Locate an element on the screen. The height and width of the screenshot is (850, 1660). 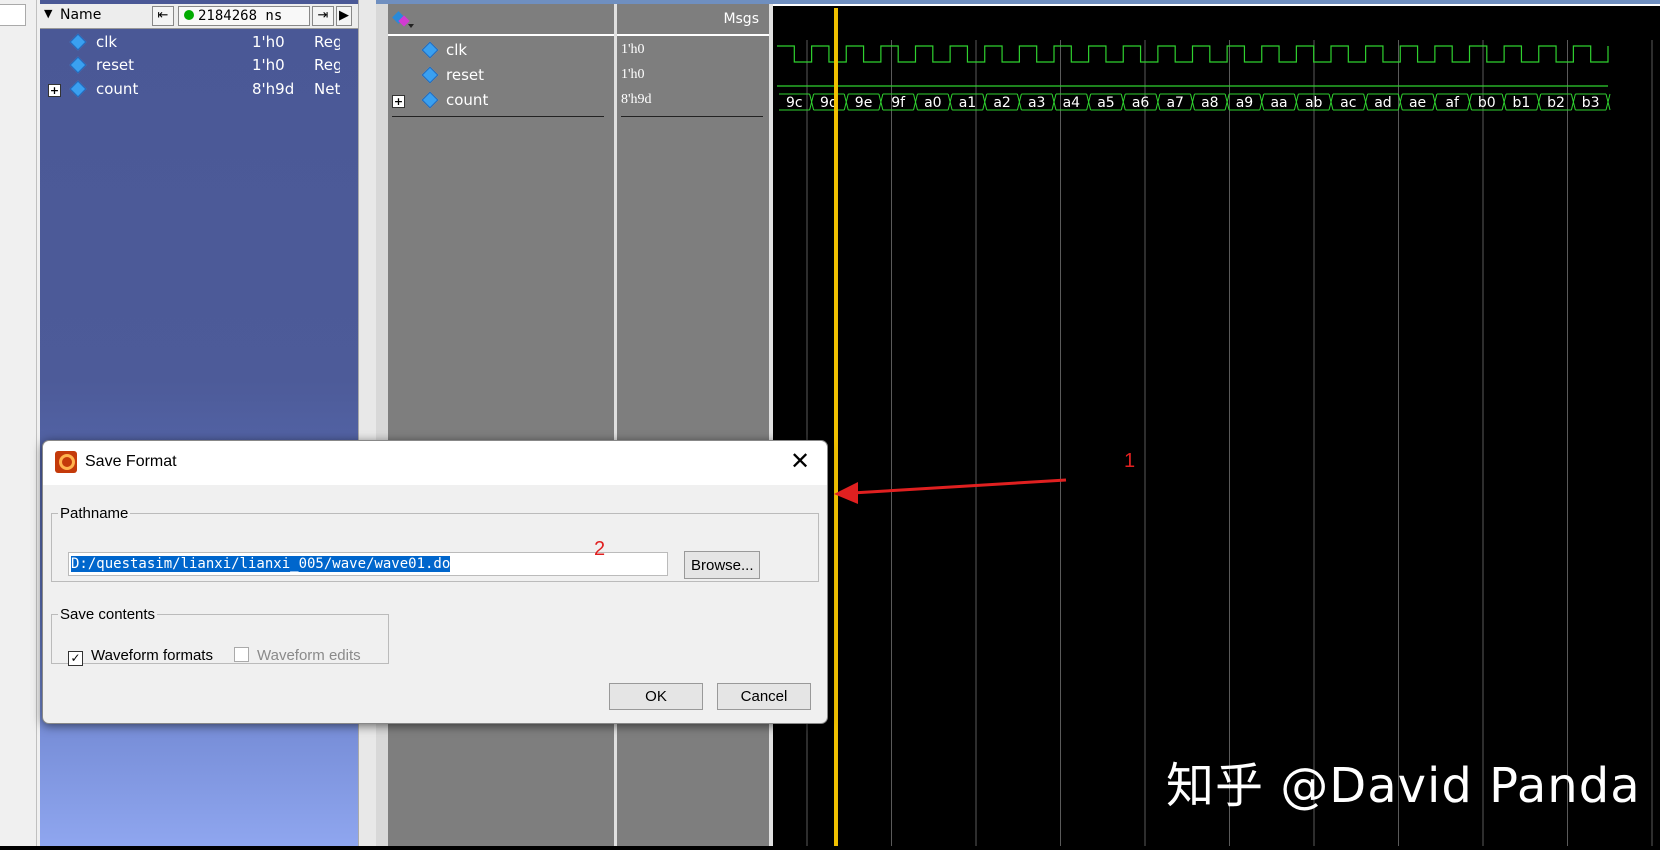
divider is located at coordinates (36, 423).